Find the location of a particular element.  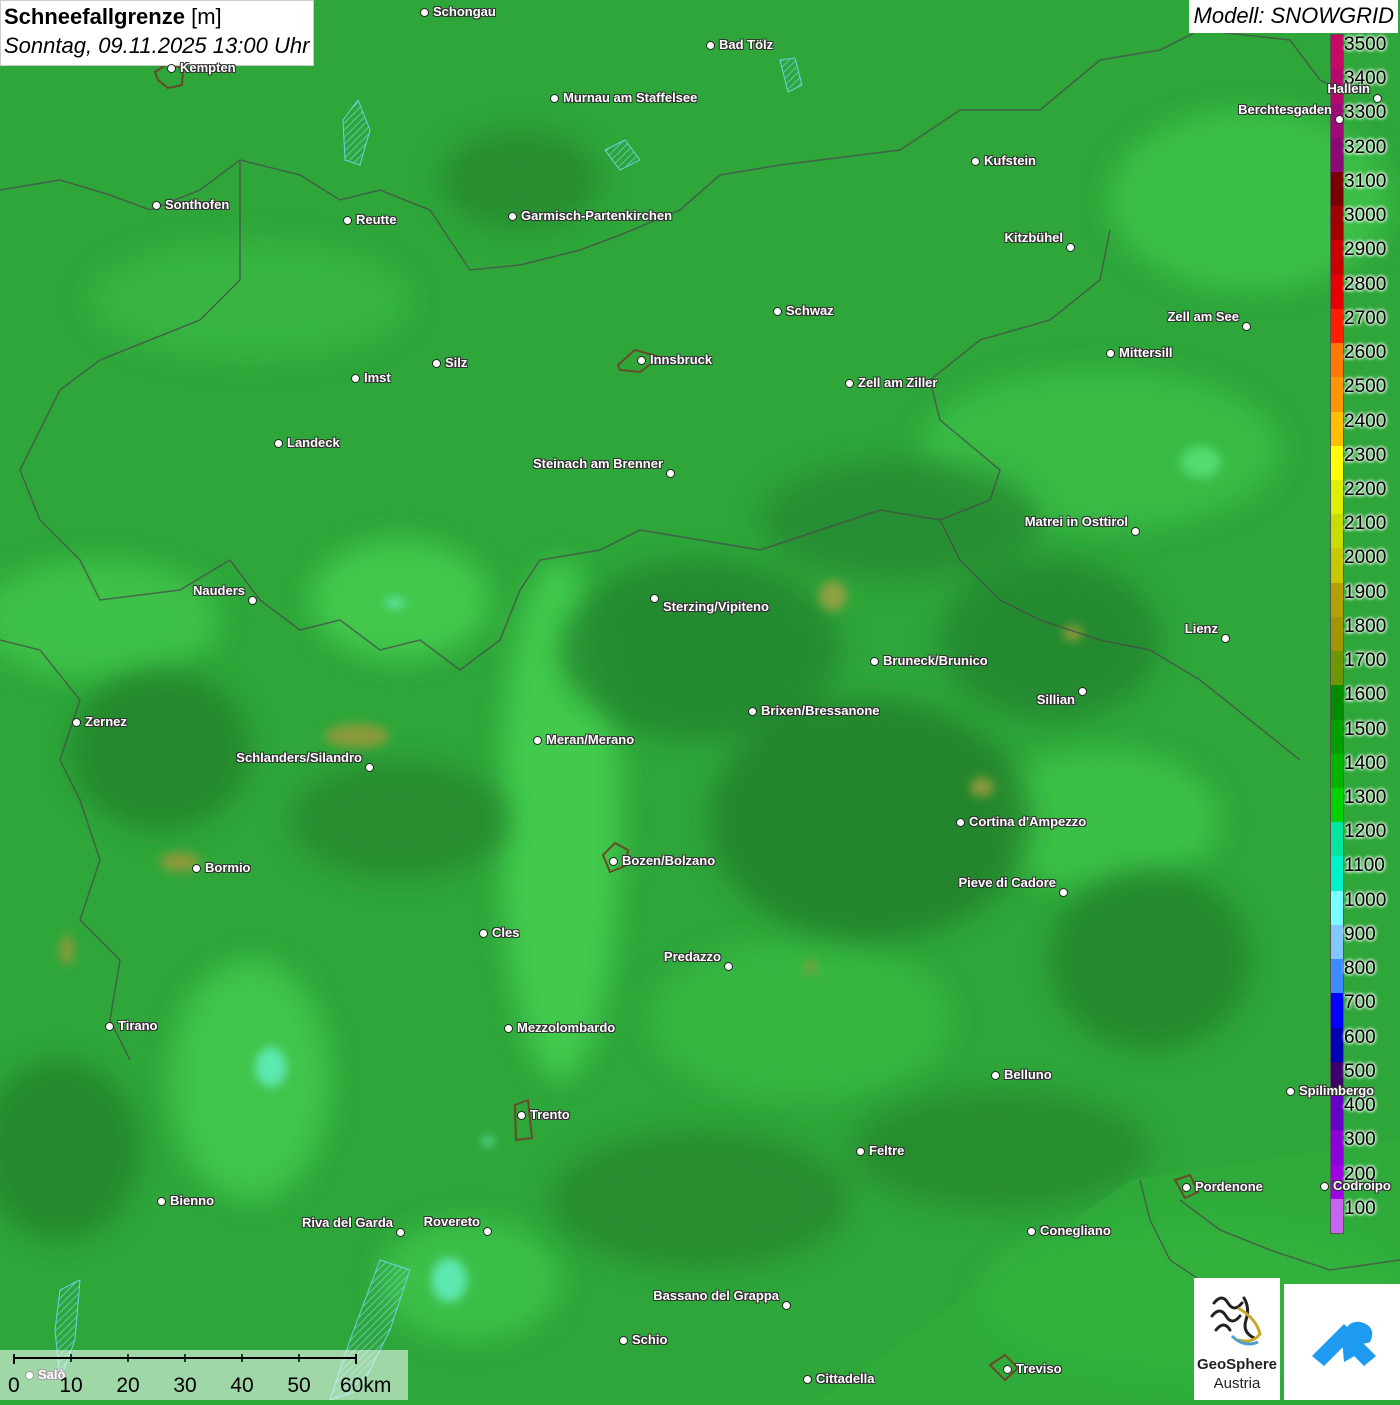

city-label-bruneck-brunico: Bruneck/Brunico is located at coordinates (935, 660).